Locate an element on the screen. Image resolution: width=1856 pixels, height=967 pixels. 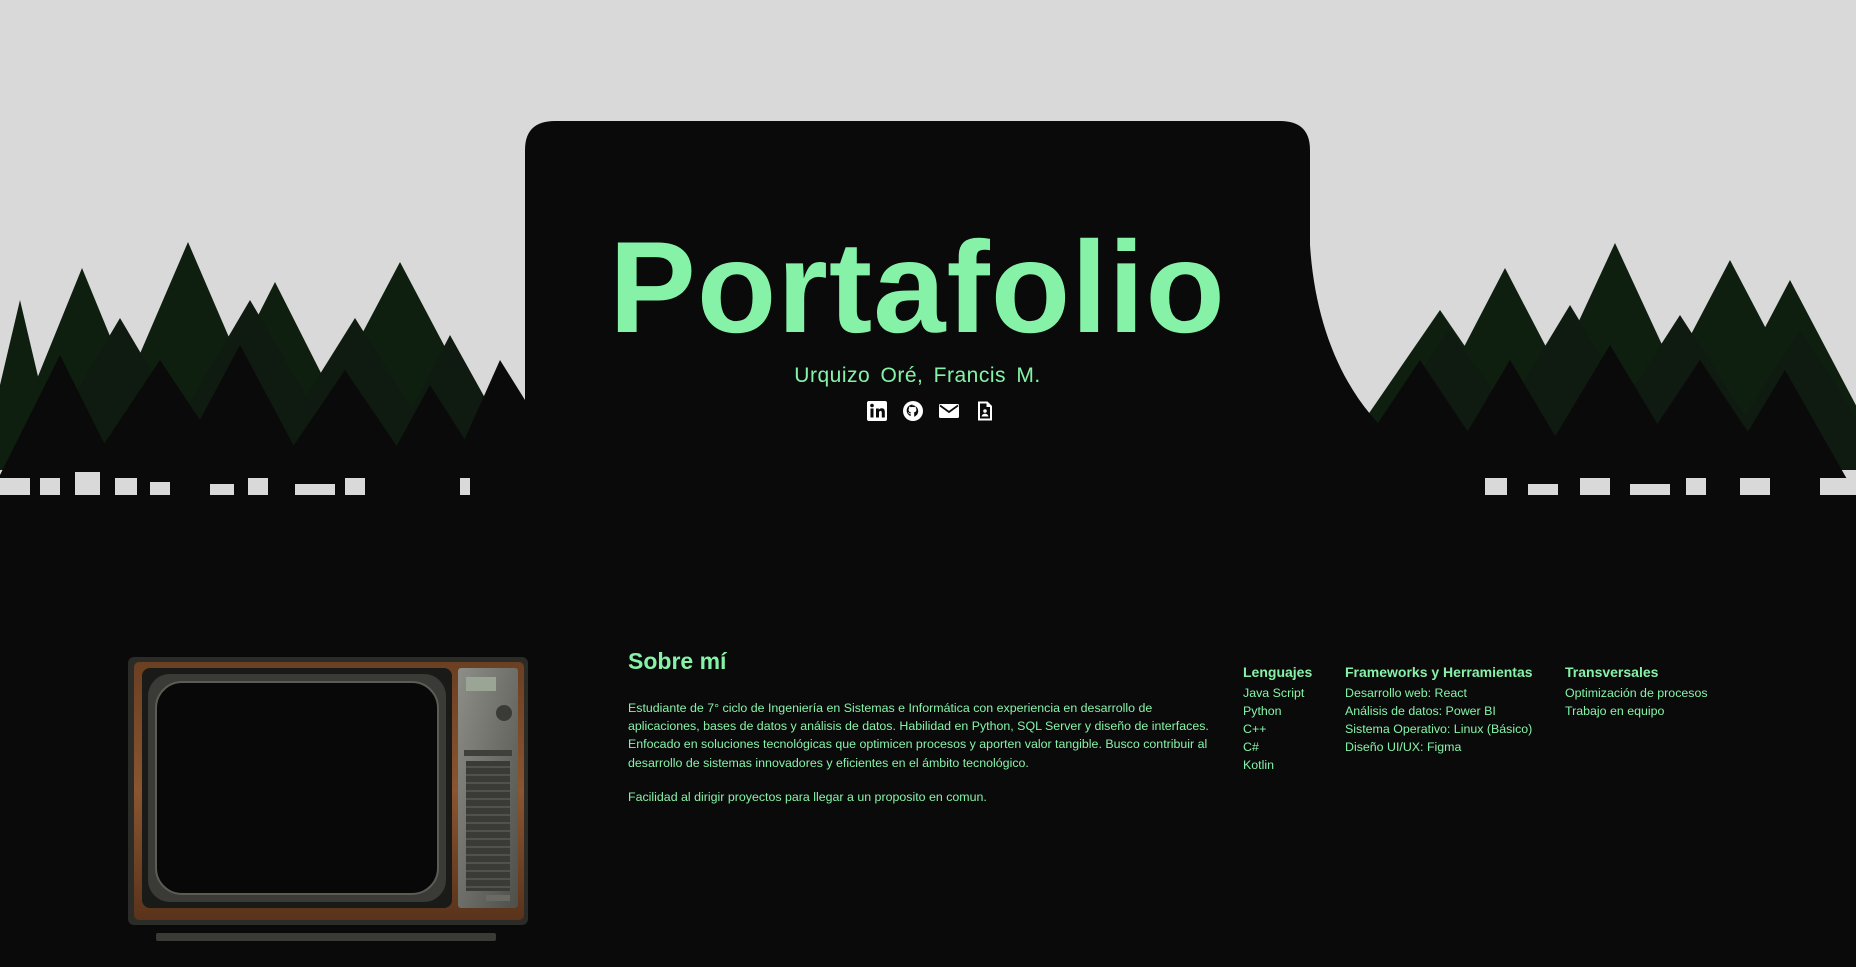
skills-heading: Transversales is located at coordinates (1612, 672).